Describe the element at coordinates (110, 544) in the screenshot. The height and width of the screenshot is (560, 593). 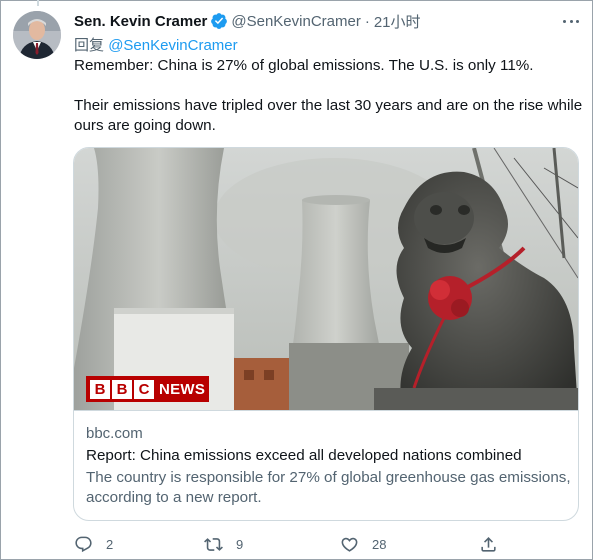
I see `reply-count: 2` at that location.